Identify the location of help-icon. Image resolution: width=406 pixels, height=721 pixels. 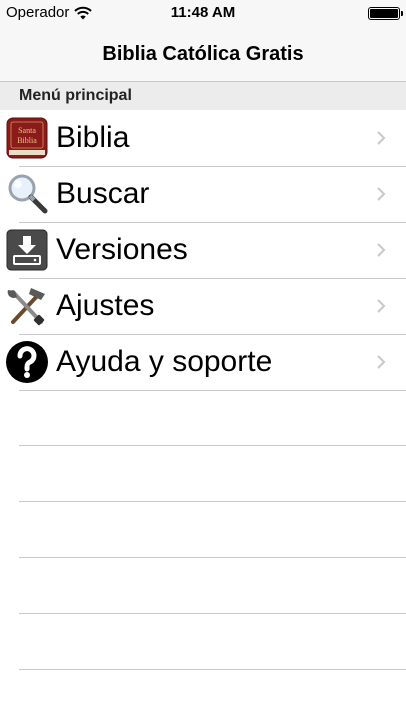
(27, 362).